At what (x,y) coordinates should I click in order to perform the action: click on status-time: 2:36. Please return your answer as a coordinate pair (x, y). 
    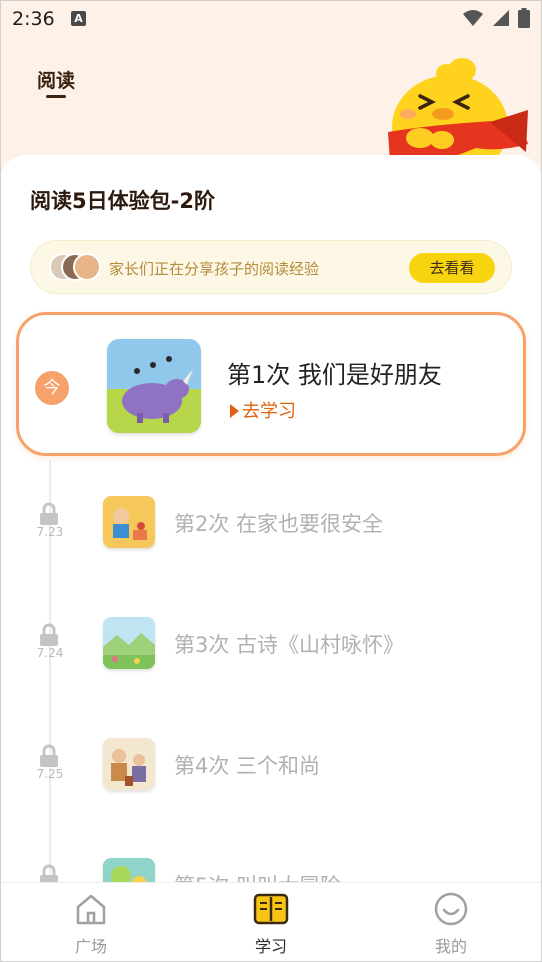
    Looking at the image, I should click on (33, 19).